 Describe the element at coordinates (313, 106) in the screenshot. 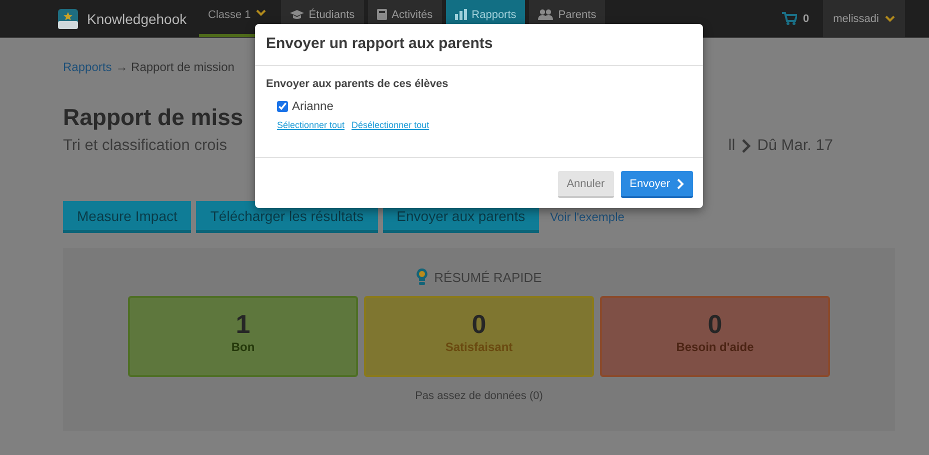

I see `student-name: Arianne` at that location.